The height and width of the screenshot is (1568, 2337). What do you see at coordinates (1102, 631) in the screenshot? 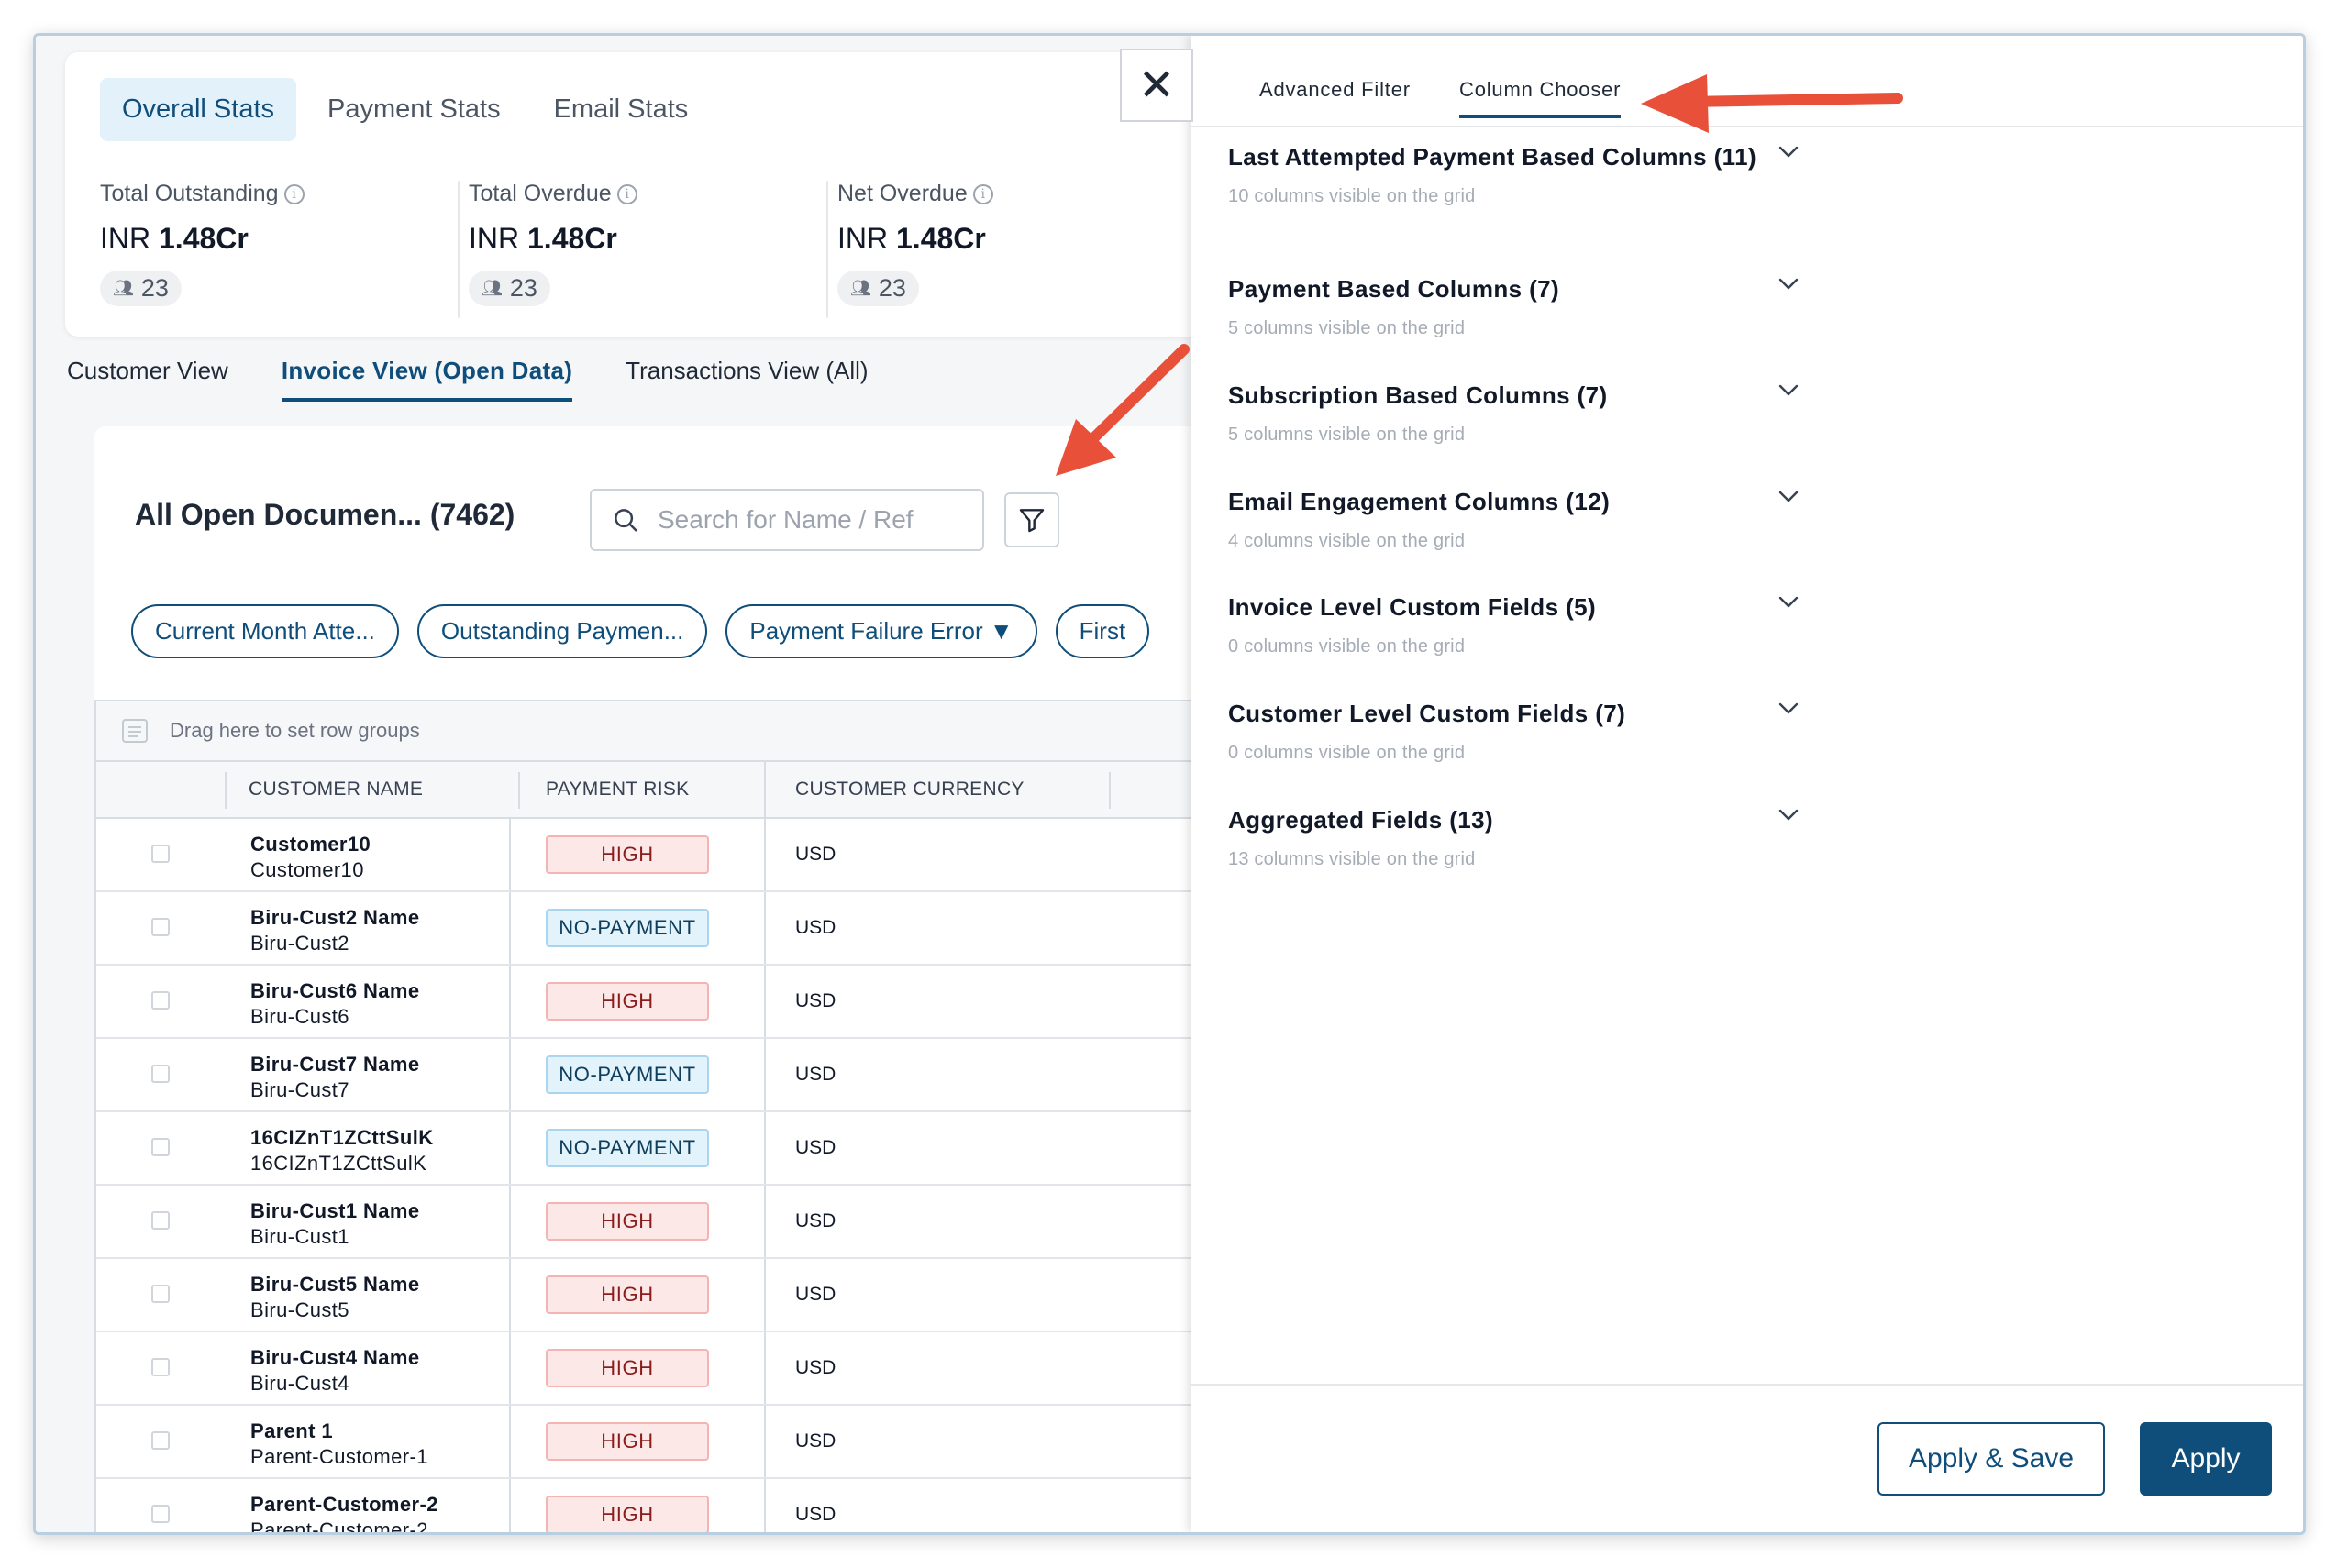
I see `chip-first: First` at bounding box center [1102, 631].